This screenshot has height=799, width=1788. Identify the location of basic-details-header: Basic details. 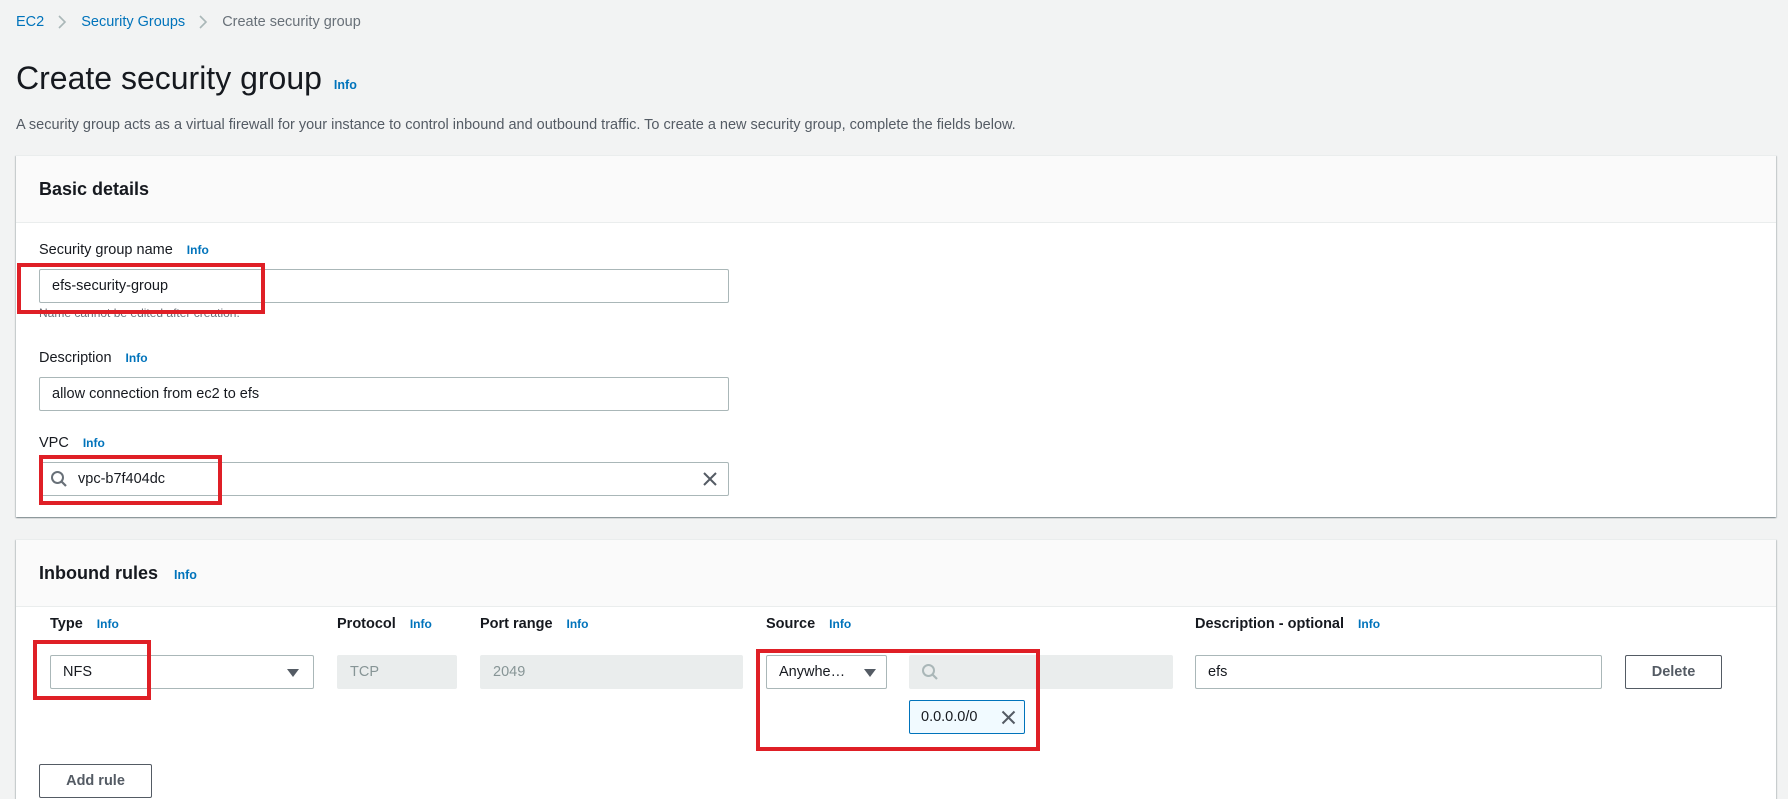
(896, 189).